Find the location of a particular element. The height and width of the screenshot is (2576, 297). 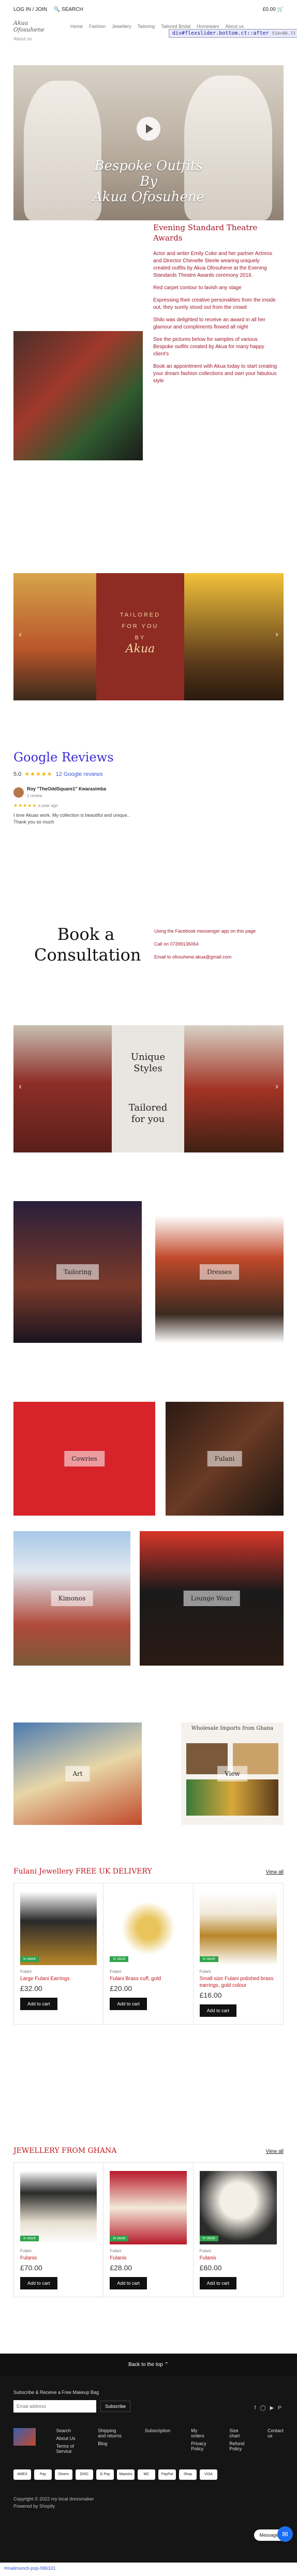

reviewer-name: Roy "TheOddSquare1" Kwarasimba is located at coordinates (66, 789).